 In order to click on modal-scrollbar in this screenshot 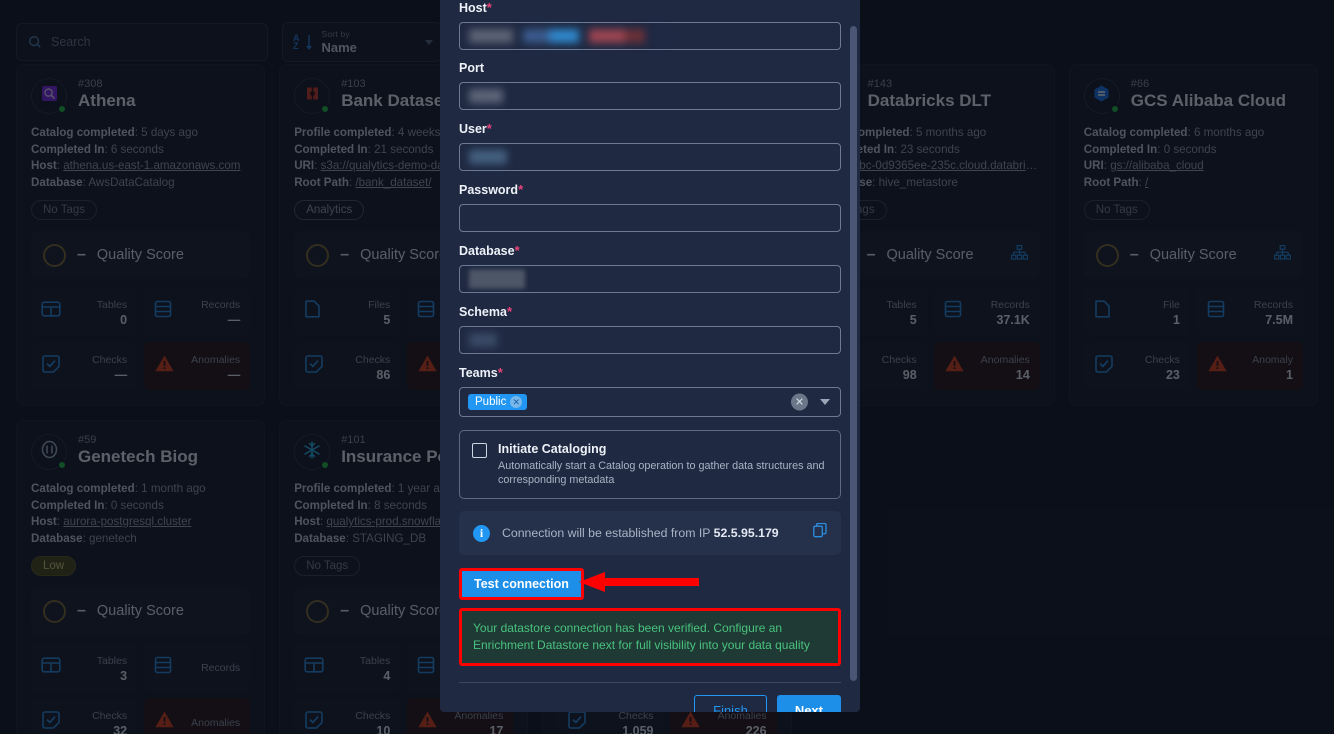, I will do `click(853, 353)`.